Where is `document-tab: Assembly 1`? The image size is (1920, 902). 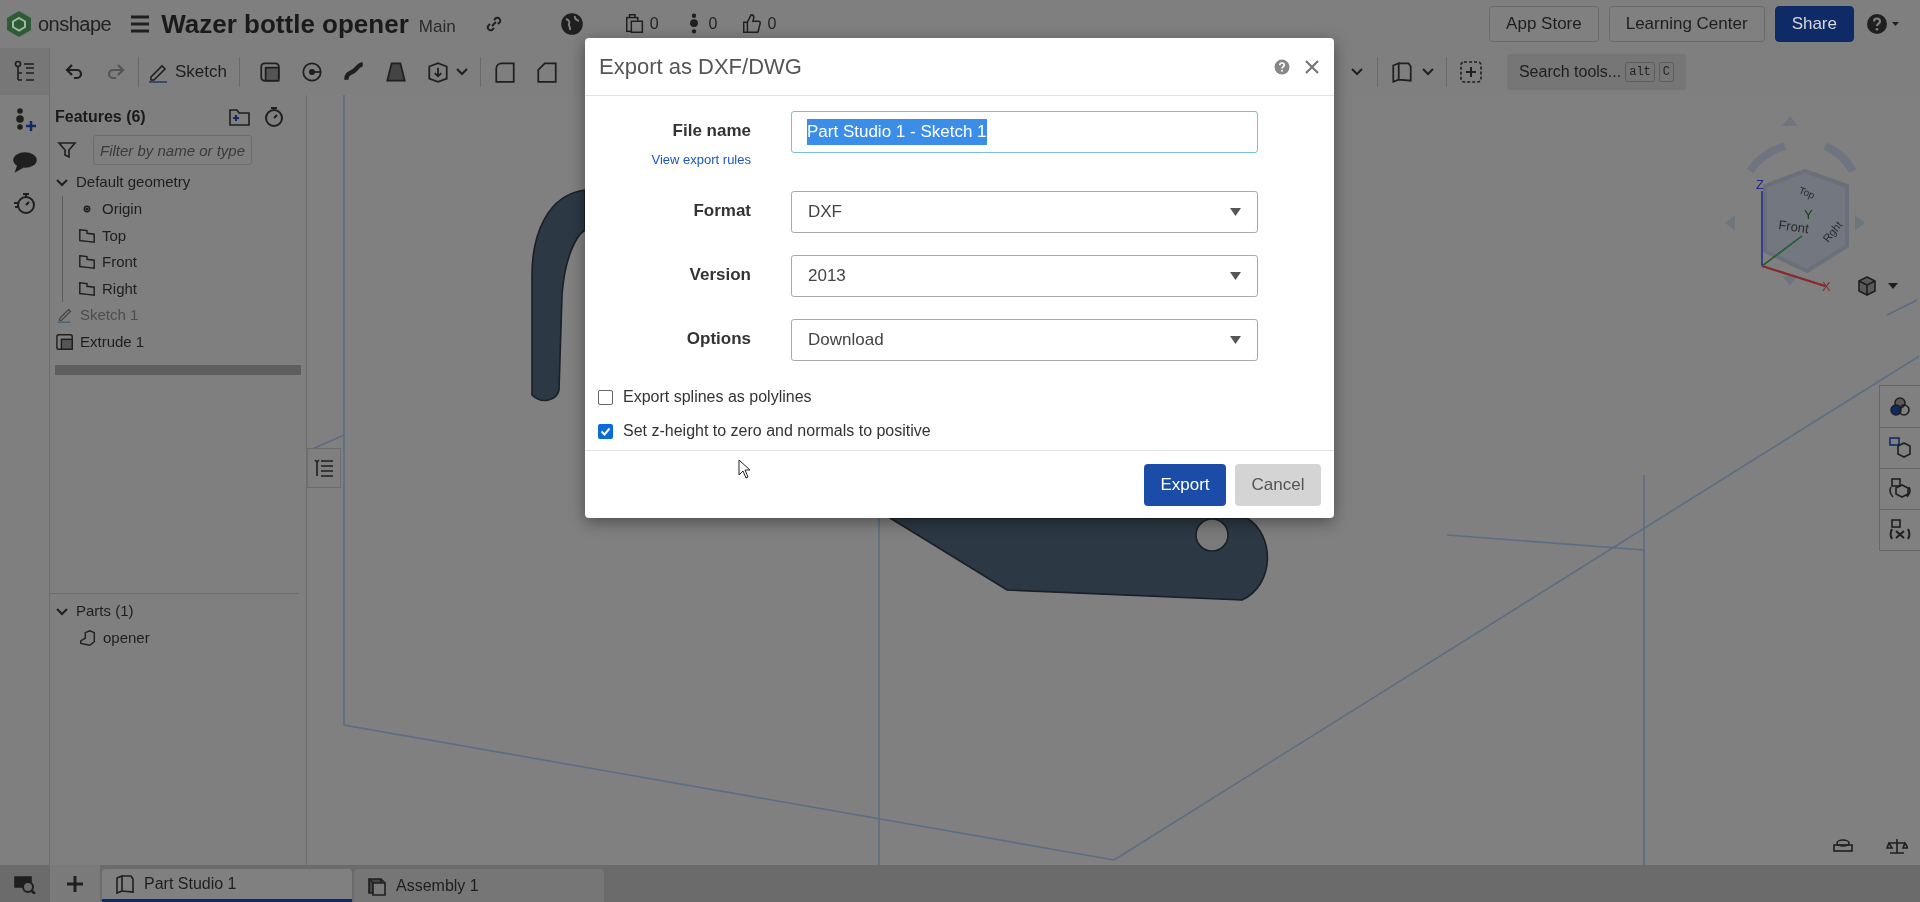 document-tab: Assembly 1 is located at coordinates (479, 885).